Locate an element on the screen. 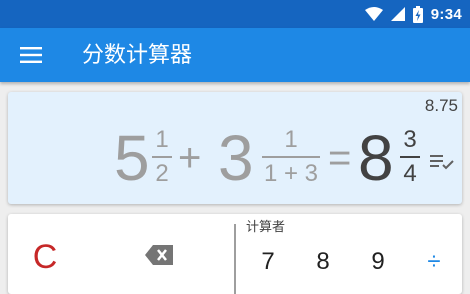 This screenshot has width=470, height=294. term1-denominator: 2 is located at coordinates (162, 173).